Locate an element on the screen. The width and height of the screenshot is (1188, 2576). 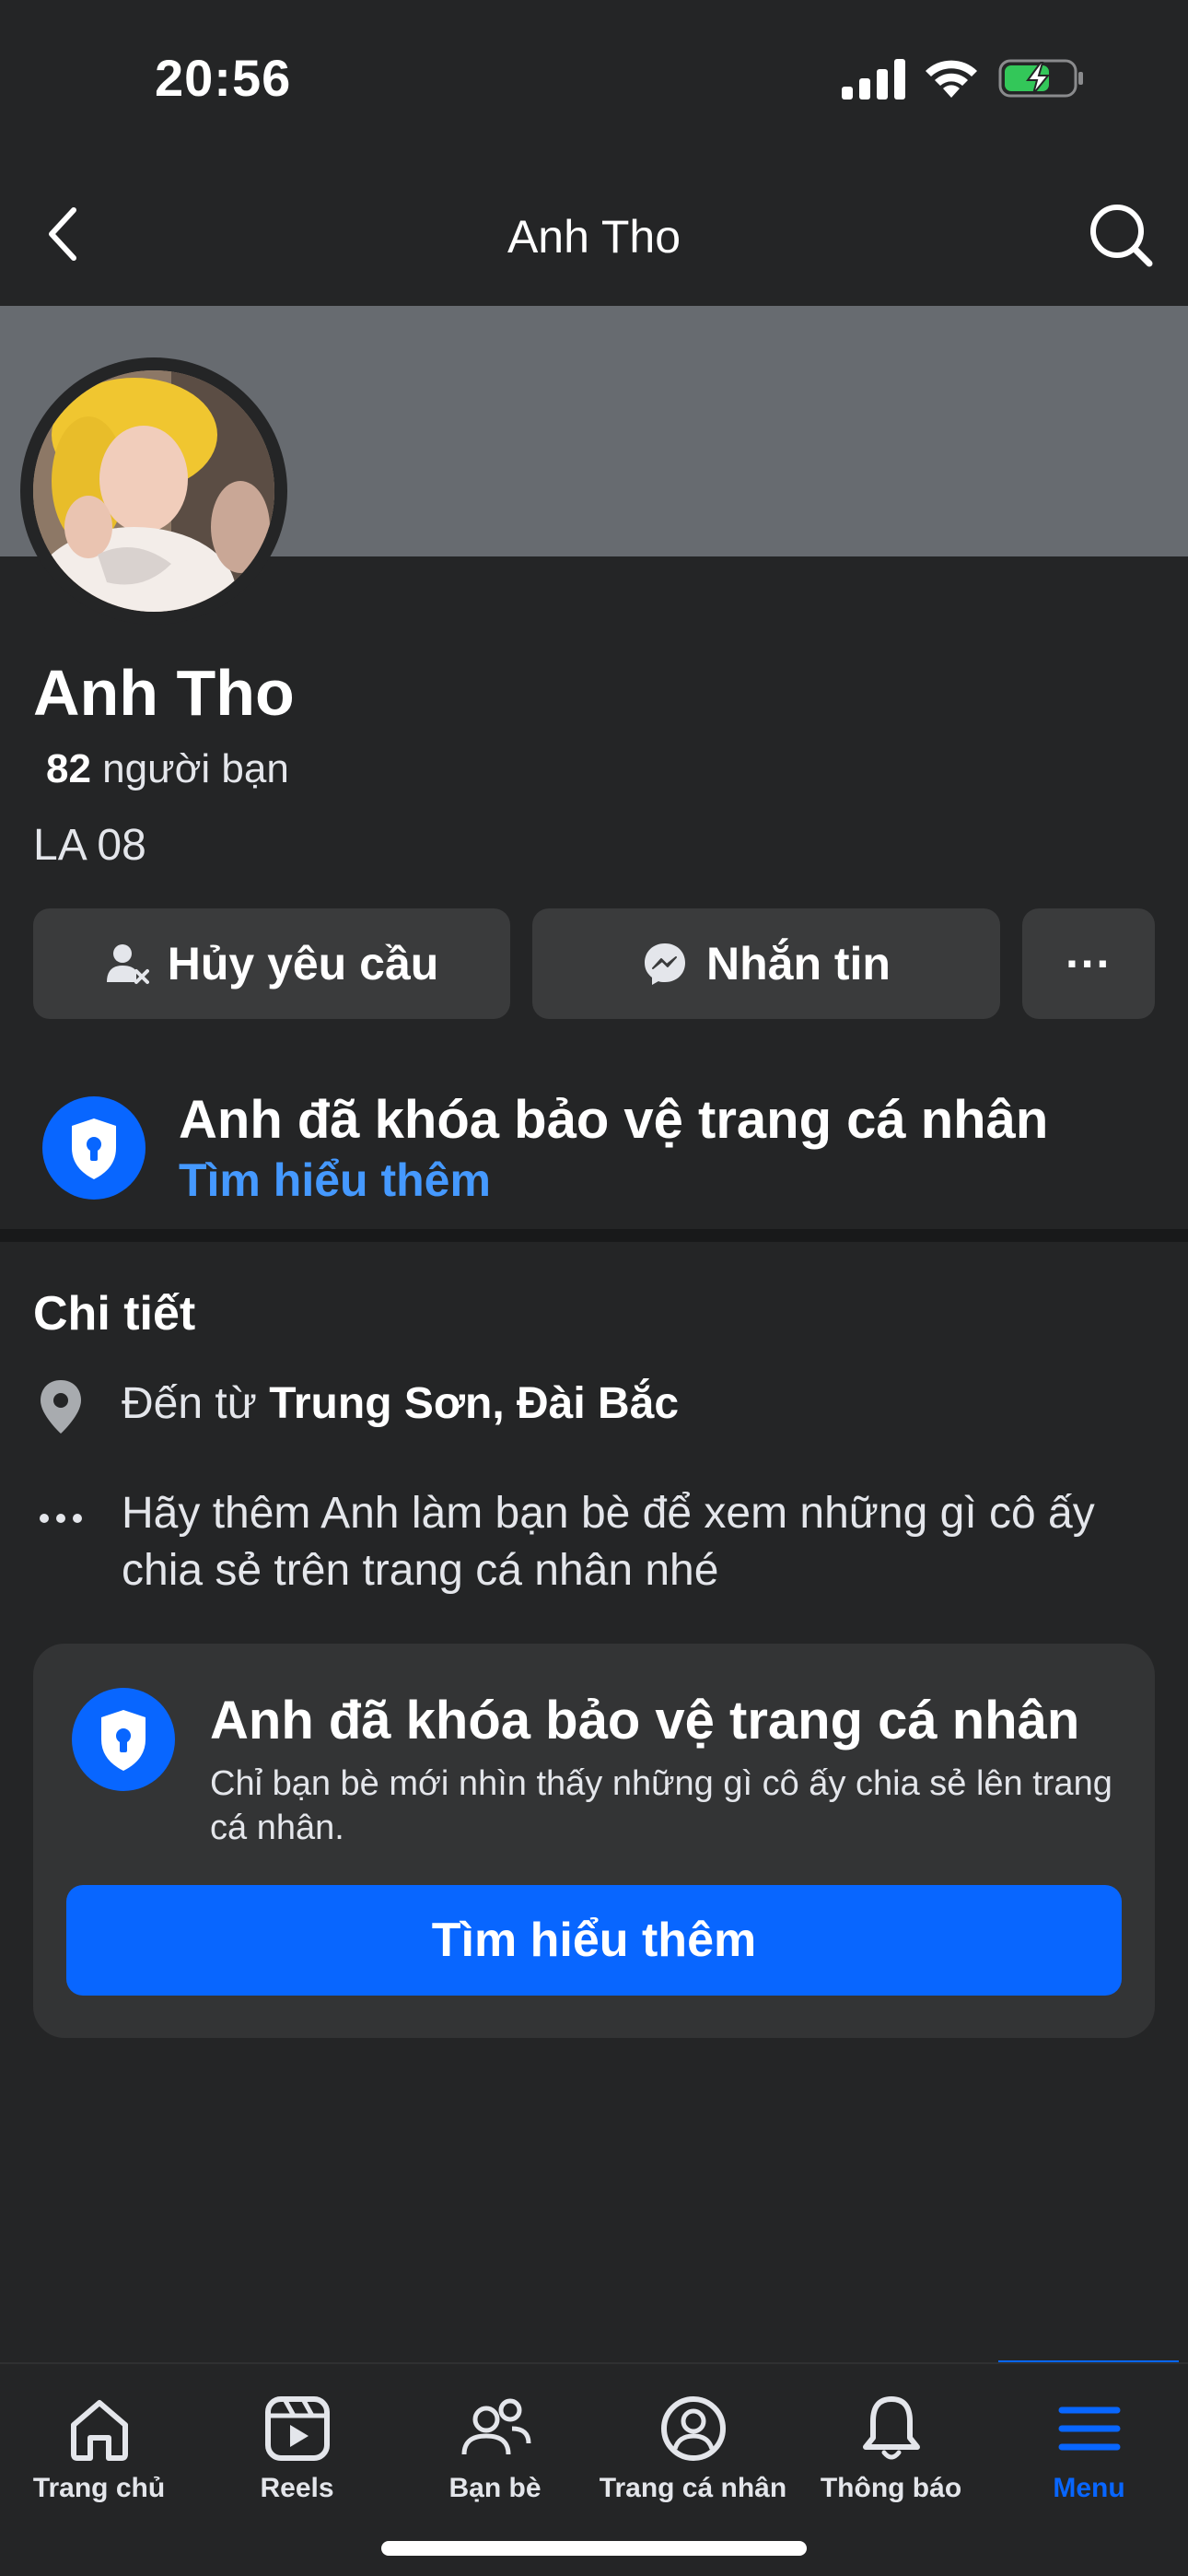
tab-menu: Menu is located at coordinates (1089, 2456).